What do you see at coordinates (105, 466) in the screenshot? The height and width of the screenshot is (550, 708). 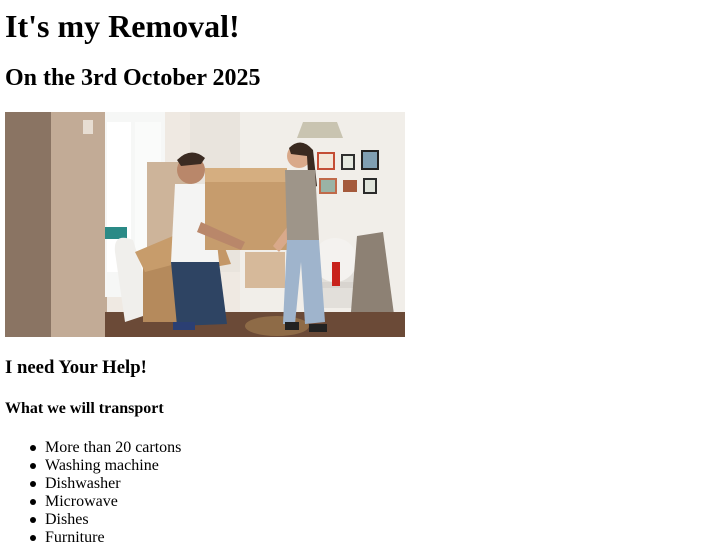 I see `list-item: Washing machine` at bounding box center [105, 466].